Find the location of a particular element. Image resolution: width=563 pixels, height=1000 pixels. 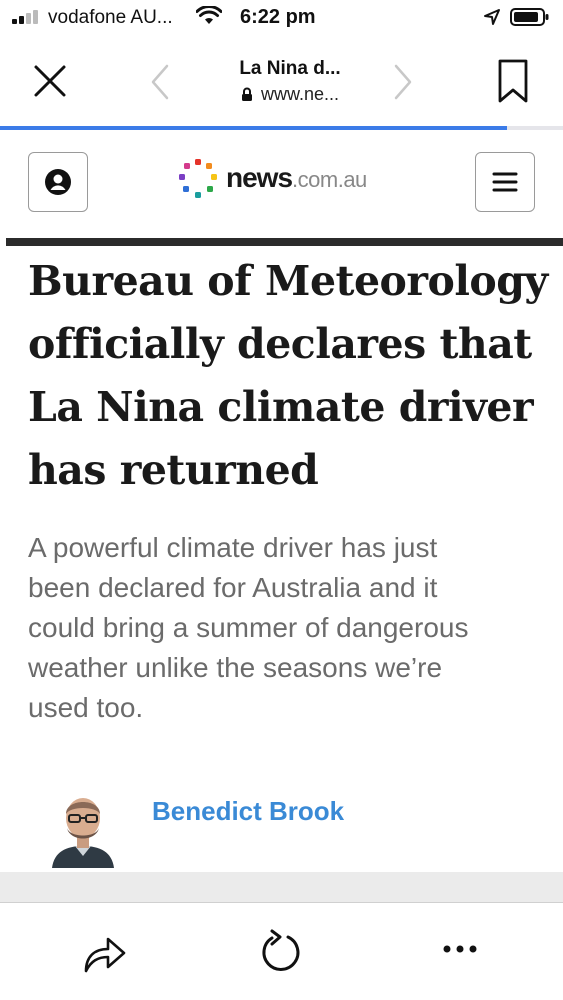

cellular-signal-icon is located at coordinates (27, 17).